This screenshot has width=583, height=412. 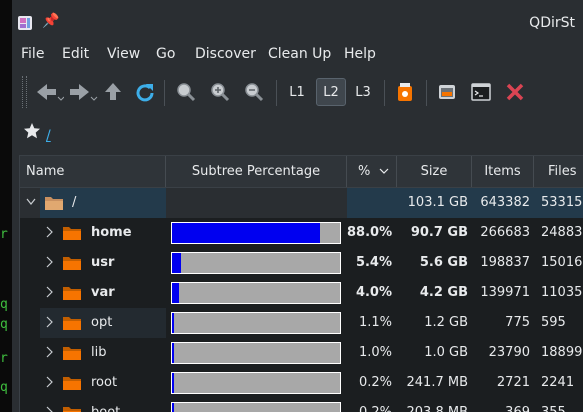 What do you see at coordinates (562, 262) in the screenshot?
I see `row-files: 150162` at bounding box center [562, 262].